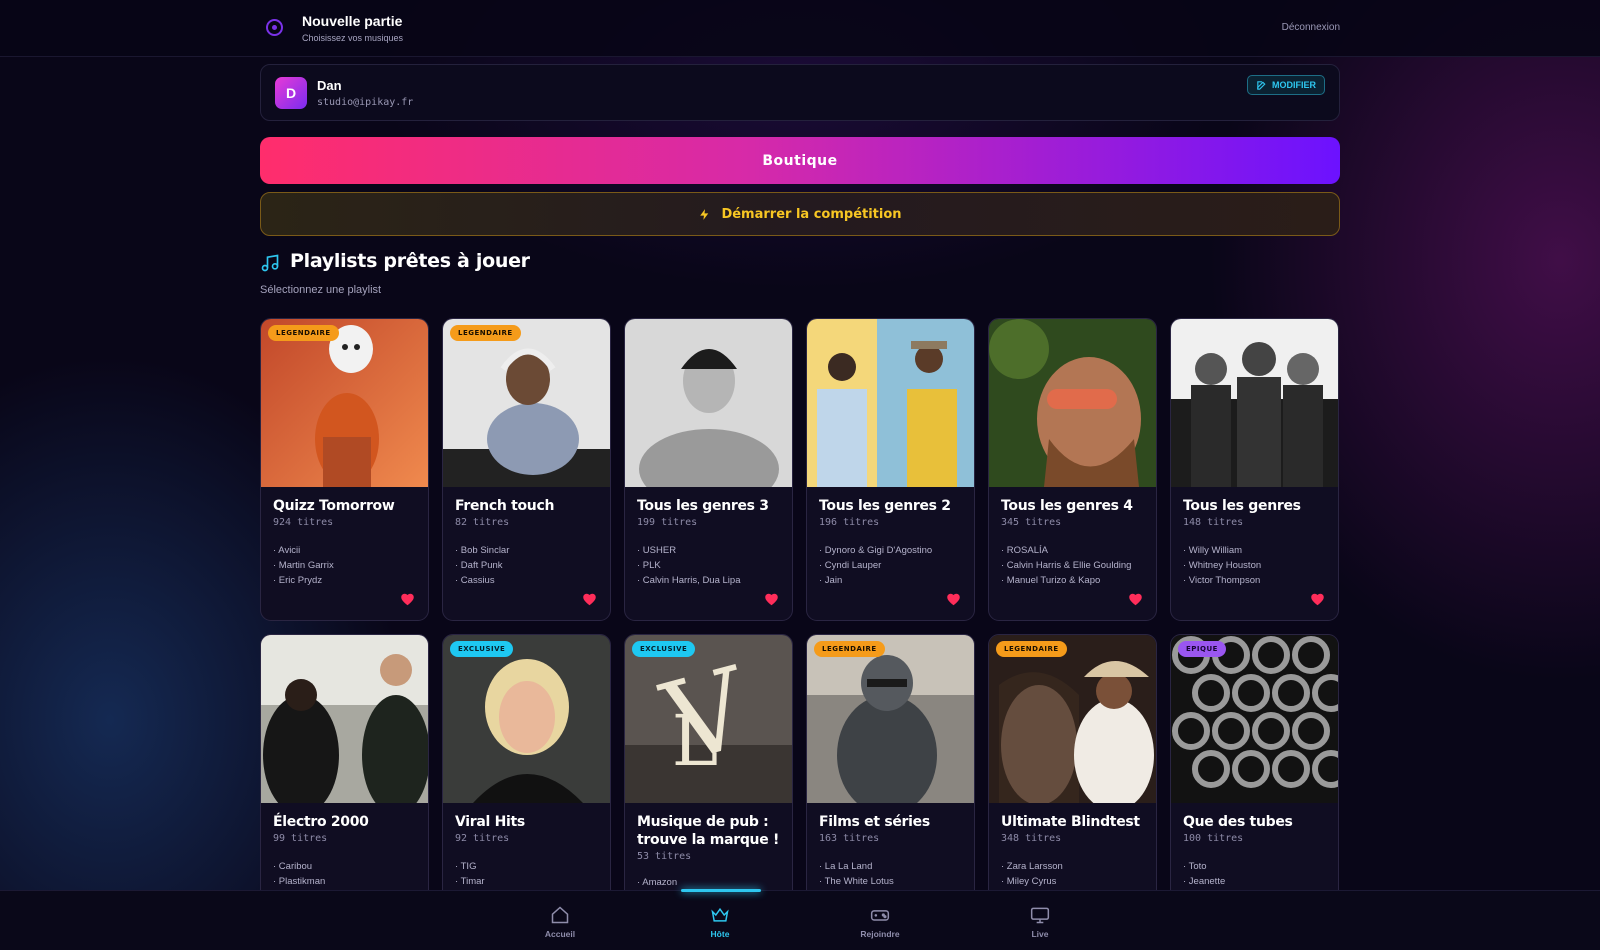 The height and width of the screenshot is (950, 1600). What do you see at coordinates (846, 866) in the screenshot?
I see `artist-item: · La La Land` at bounding box center [846, 866].